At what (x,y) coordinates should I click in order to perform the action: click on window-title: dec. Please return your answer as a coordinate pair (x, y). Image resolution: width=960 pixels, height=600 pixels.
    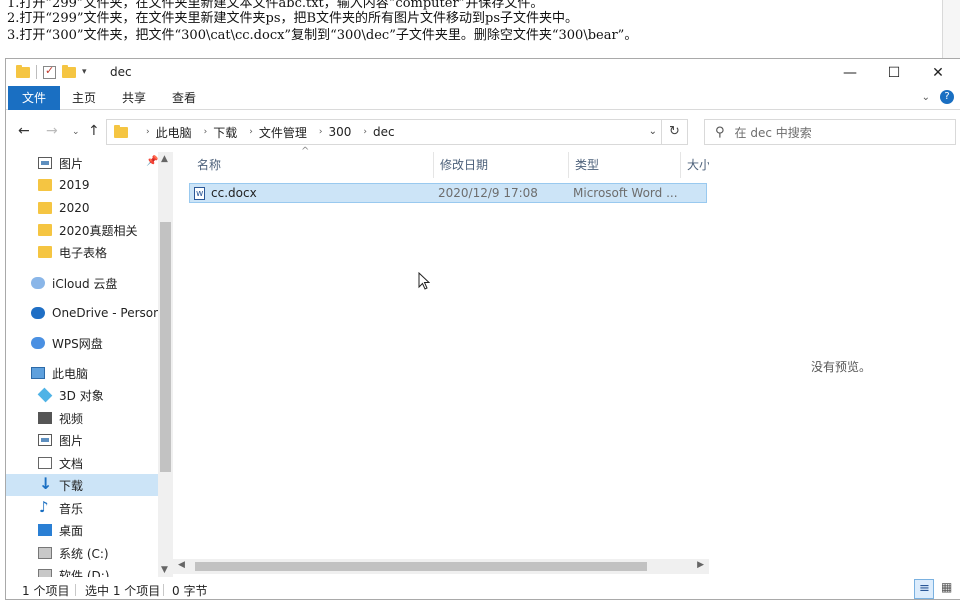
    Looking at the image, I should click on (121, 72).